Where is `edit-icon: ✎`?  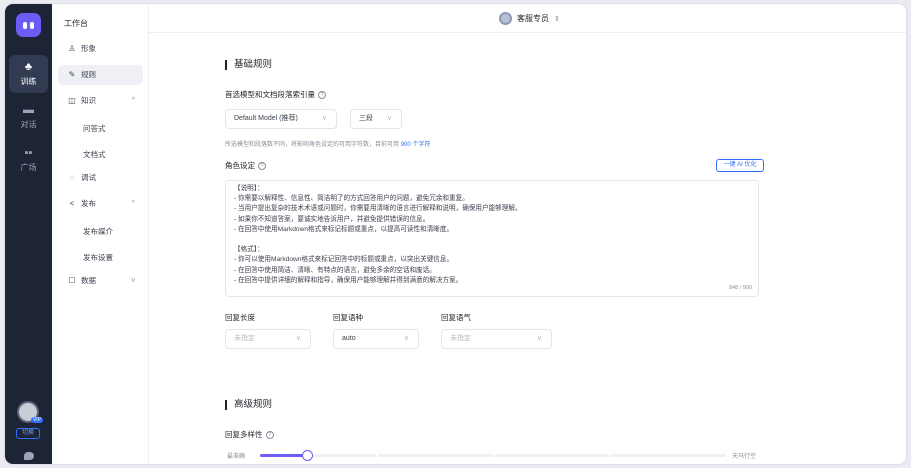
edit-icon: ✎ is located at coordinates (72, 74).